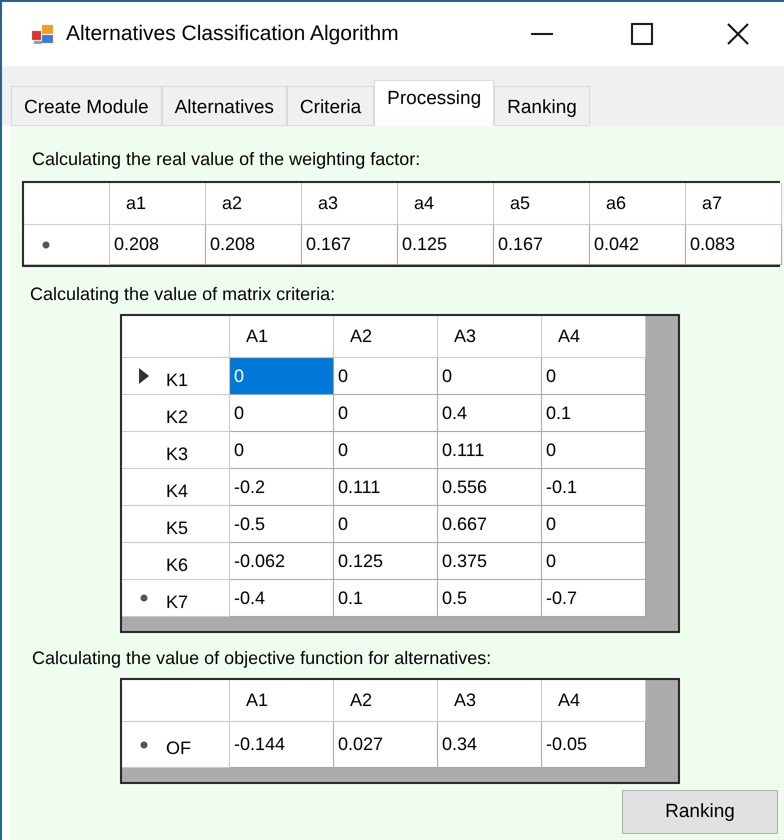  Describe the element at coordinates (177, 602) in the screenshot. I see `row-label: K7` at that location.